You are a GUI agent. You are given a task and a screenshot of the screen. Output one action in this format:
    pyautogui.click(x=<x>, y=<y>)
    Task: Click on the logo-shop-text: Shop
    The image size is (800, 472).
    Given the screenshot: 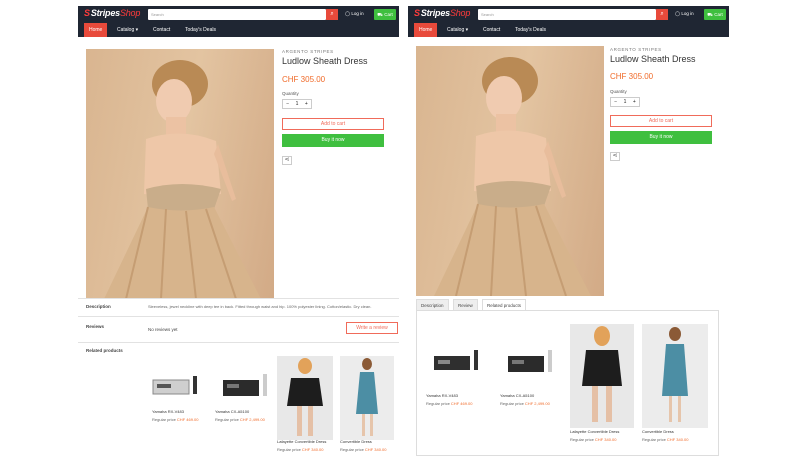 What is the action you would take?
    pyautogui.click(x=130, y=13)
    